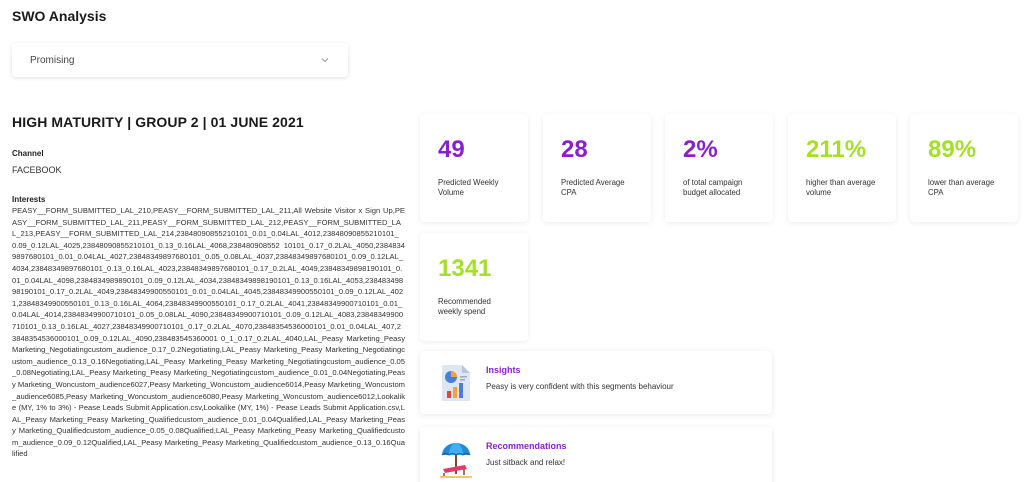 The image size is (1024, 482). I want to click on stat-label: Predicted Weekly Volume, so click(468, 187).